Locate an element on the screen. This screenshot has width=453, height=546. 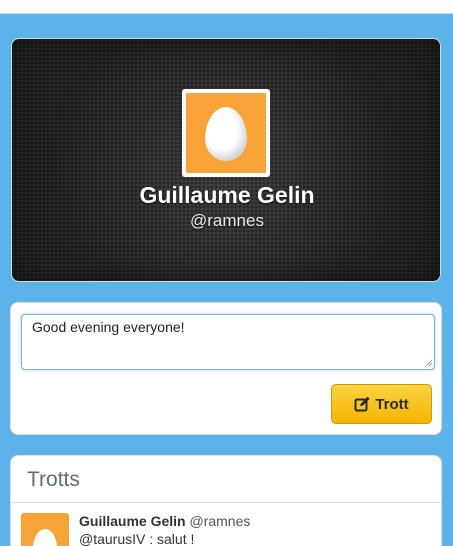
profile-handle: @ramnes is located at coordinates (226, 221).